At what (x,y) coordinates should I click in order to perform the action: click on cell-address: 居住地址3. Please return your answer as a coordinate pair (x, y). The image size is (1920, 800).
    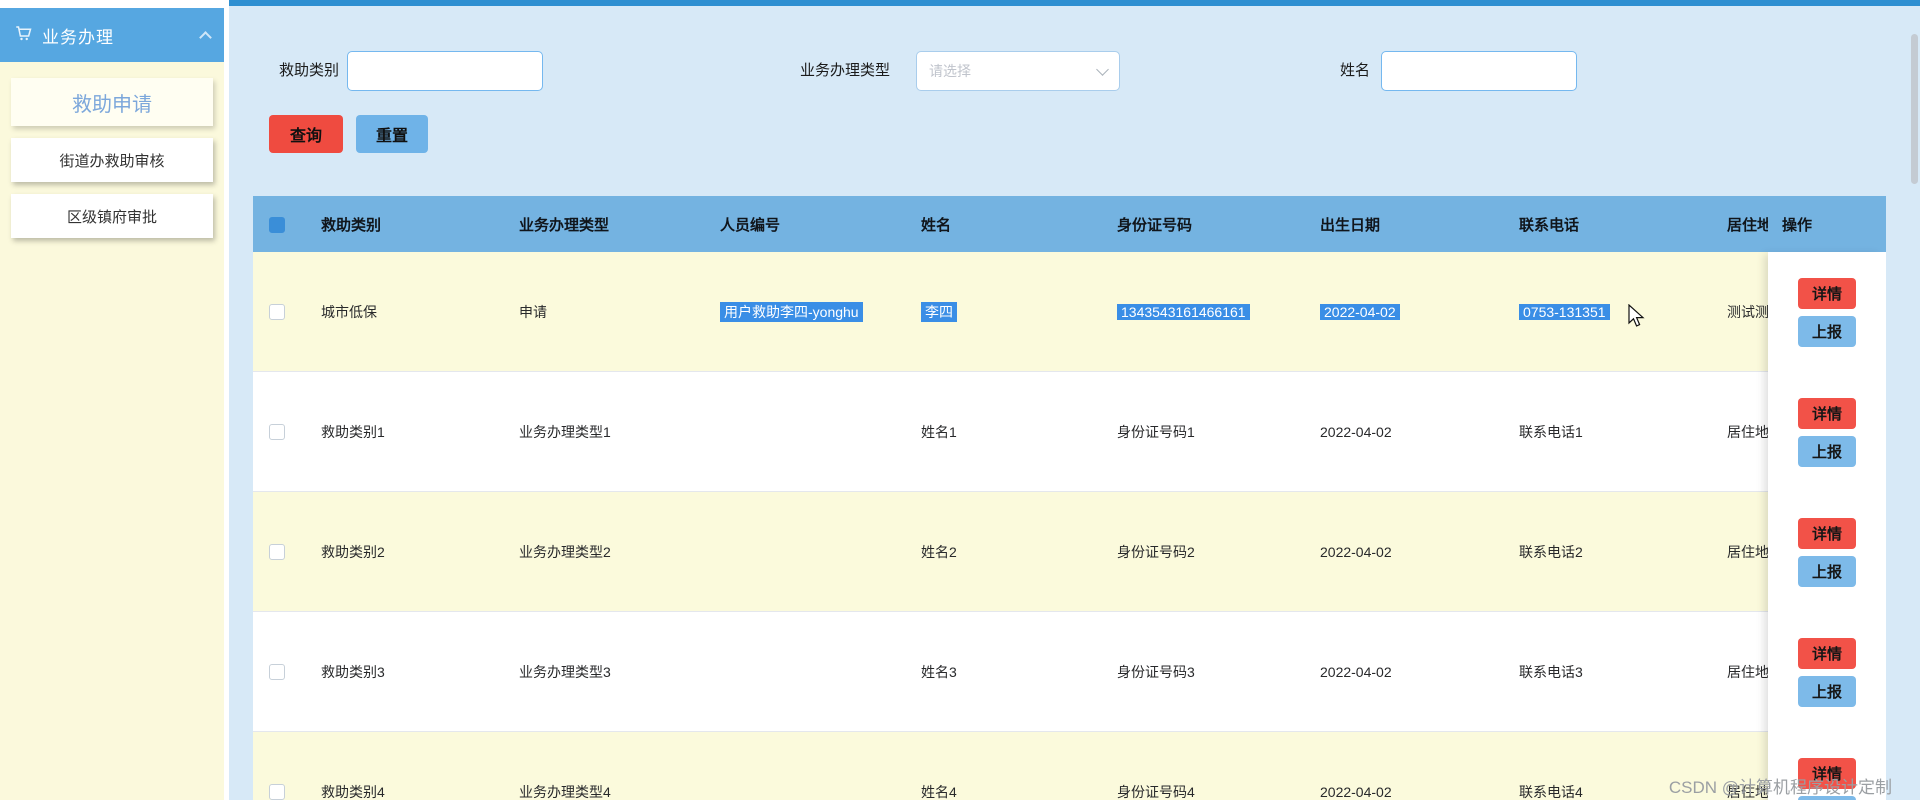
    Looking at the image, I should click on (1747, 671).